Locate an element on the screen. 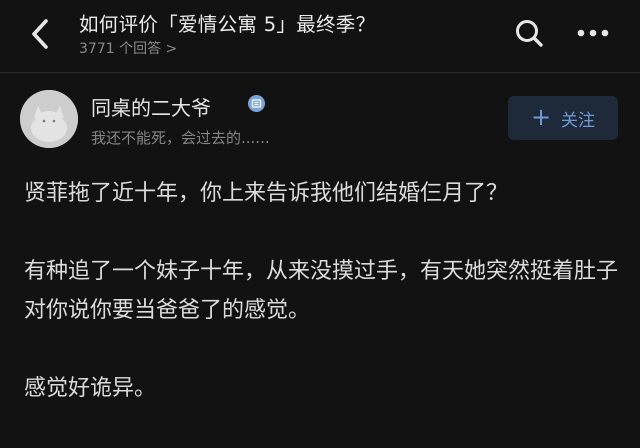 This screenshot has width=640, height=448. header-divider is located at coordinates (320, 72).